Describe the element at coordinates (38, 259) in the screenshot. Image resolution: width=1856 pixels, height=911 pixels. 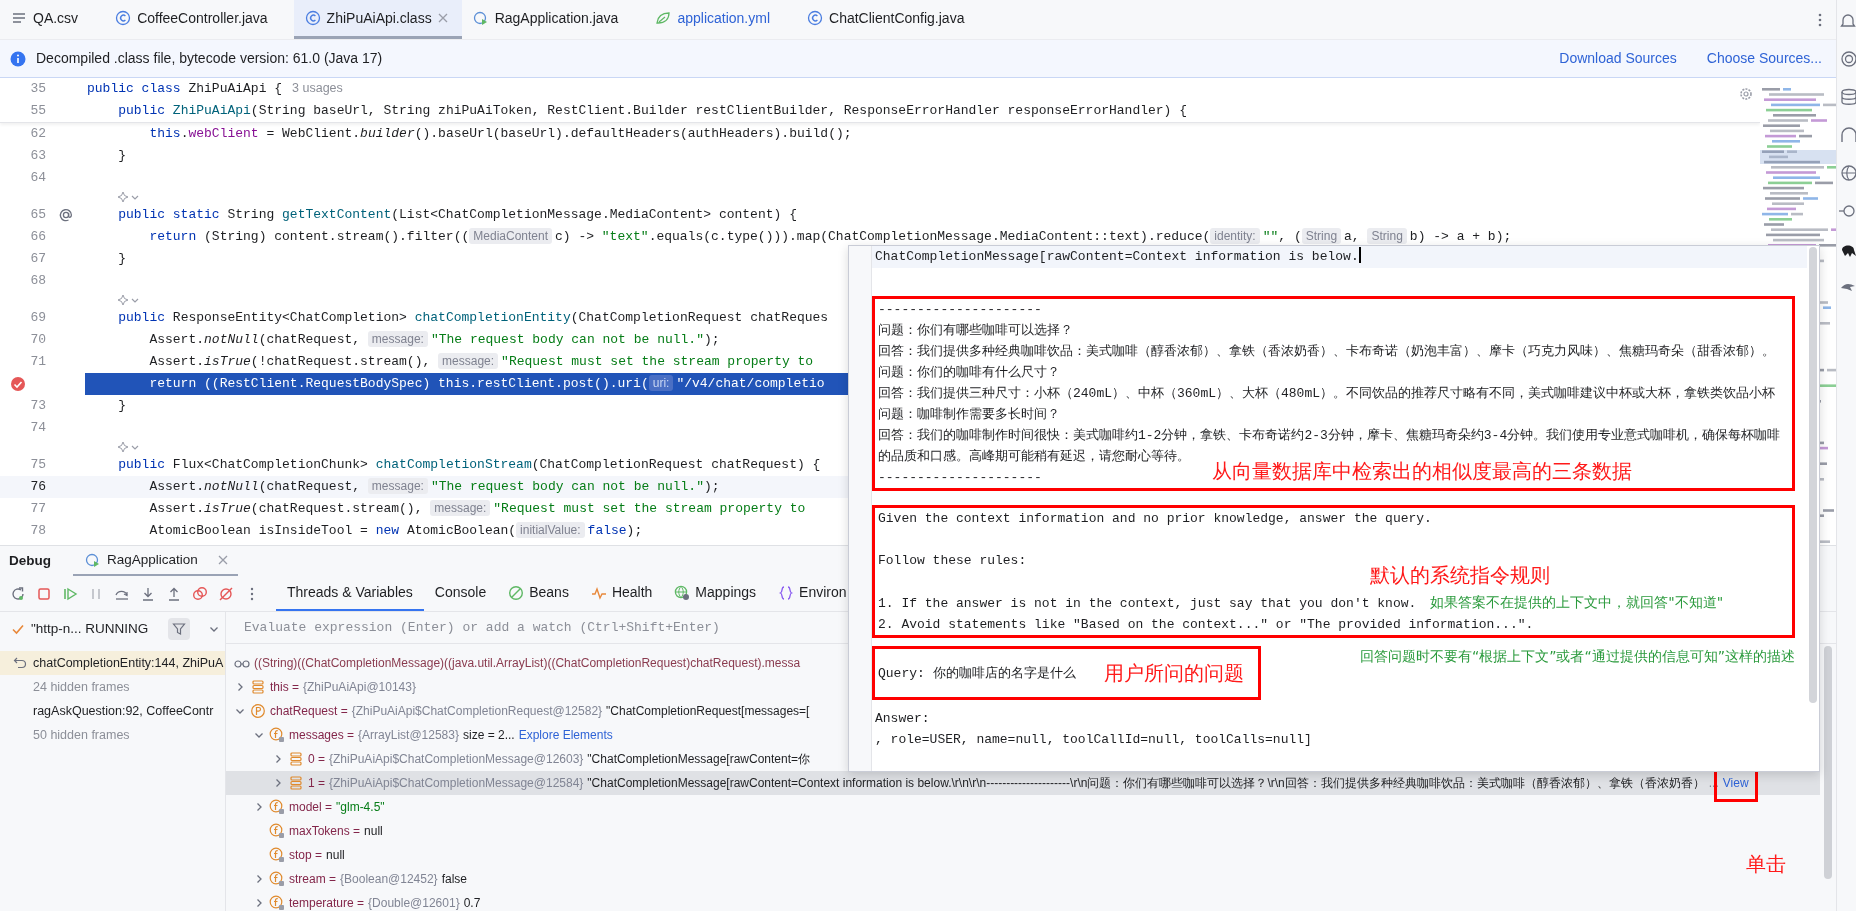
I see `line-number: 67` at that location.